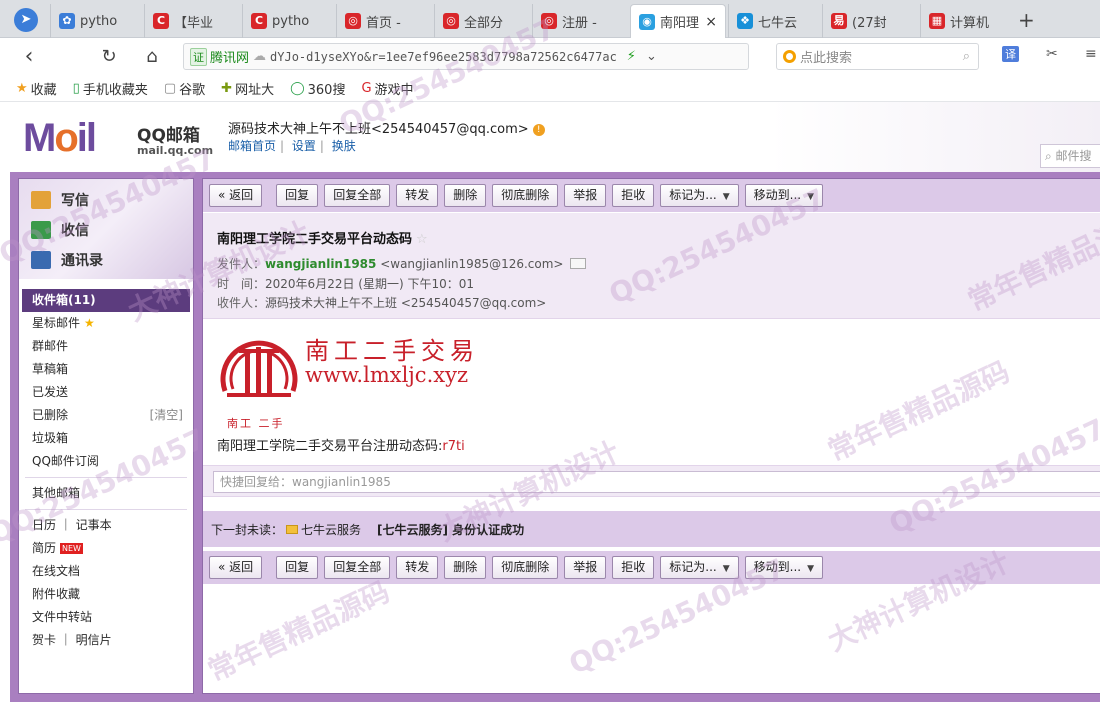  I want to click on search-icon: ⌕, so click(966, 56).